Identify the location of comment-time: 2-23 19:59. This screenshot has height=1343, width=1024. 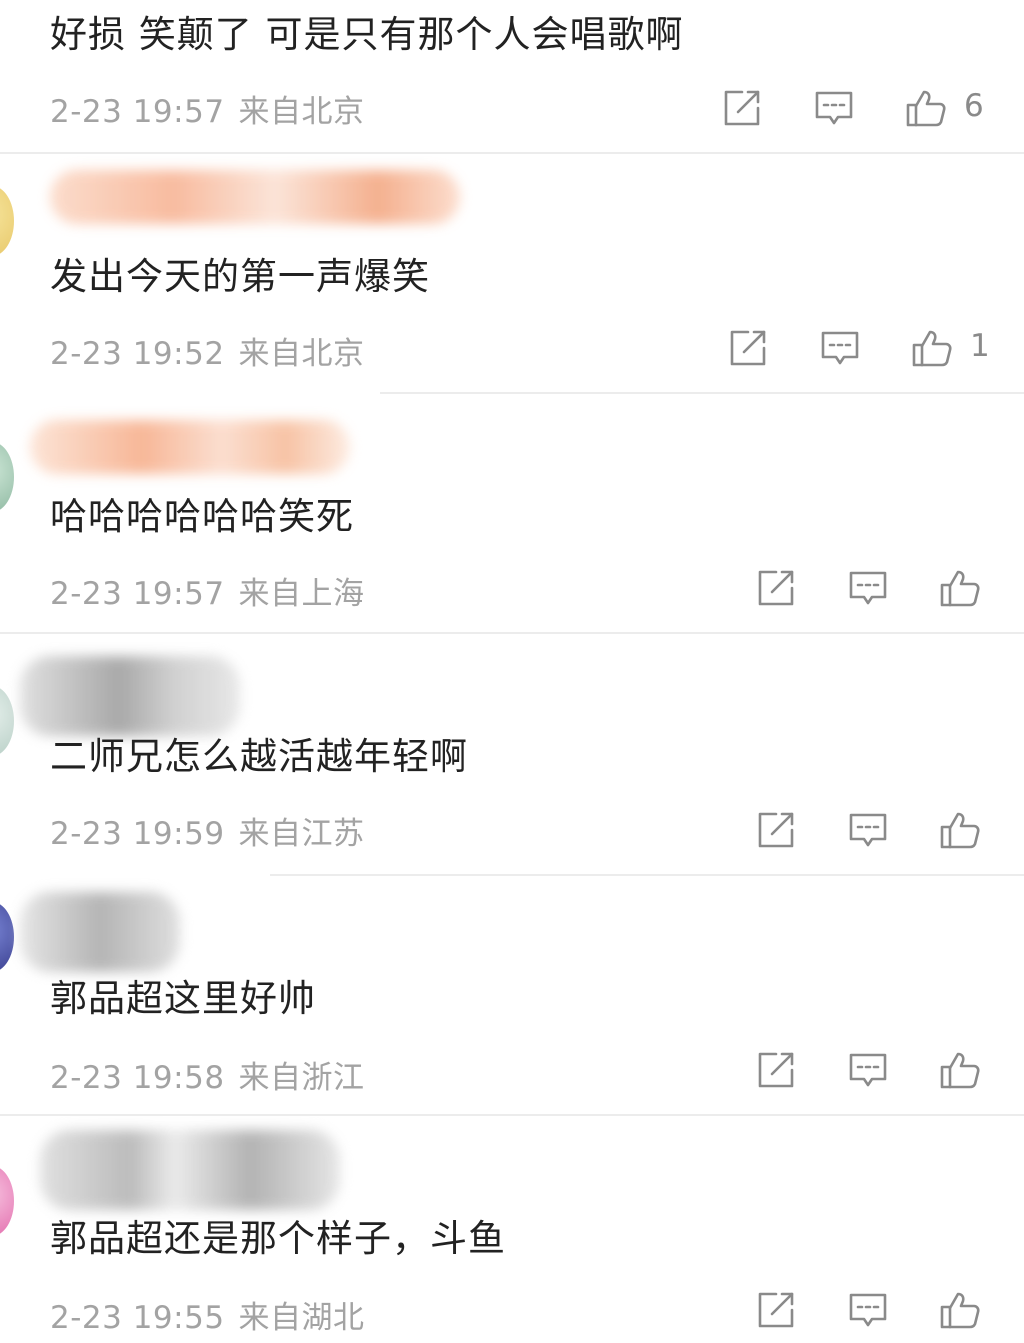
(137, 834).